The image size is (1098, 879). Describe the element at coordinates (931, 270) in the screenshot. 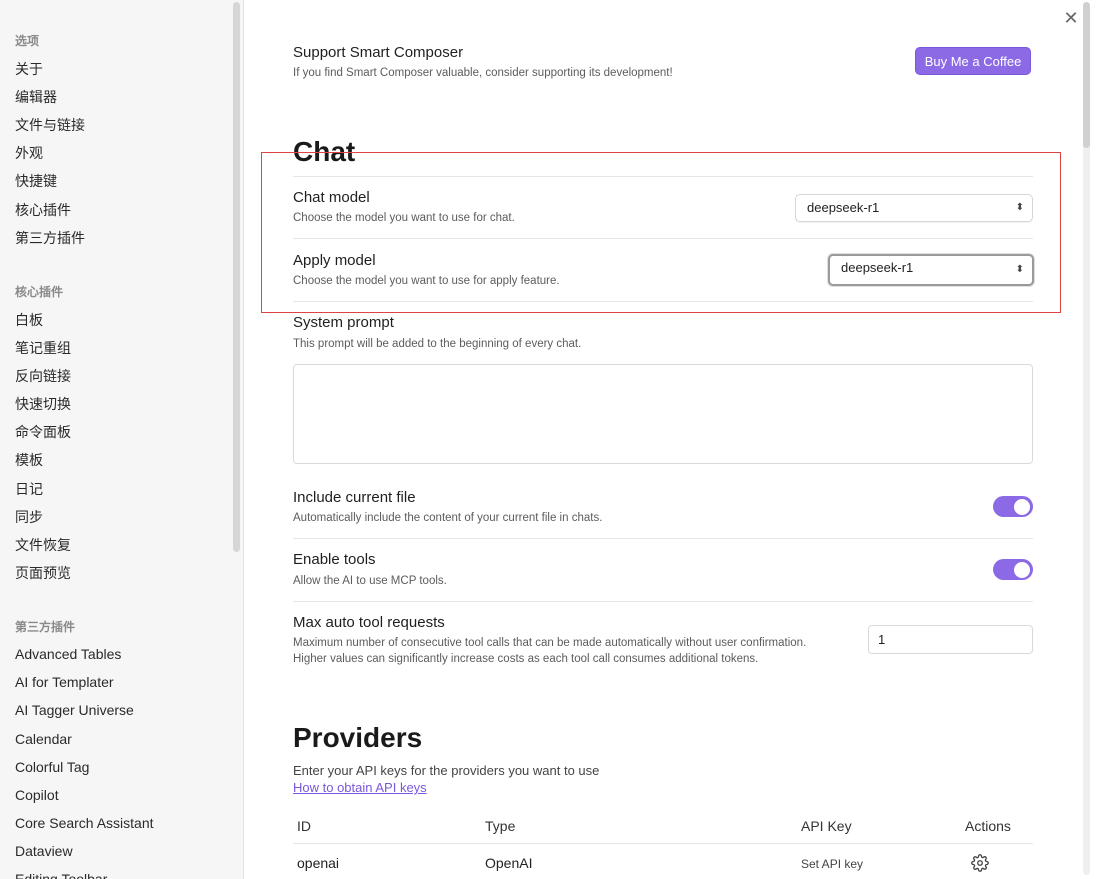

I see `apply-model-select: deepseek-r1 ⬍` at that location.